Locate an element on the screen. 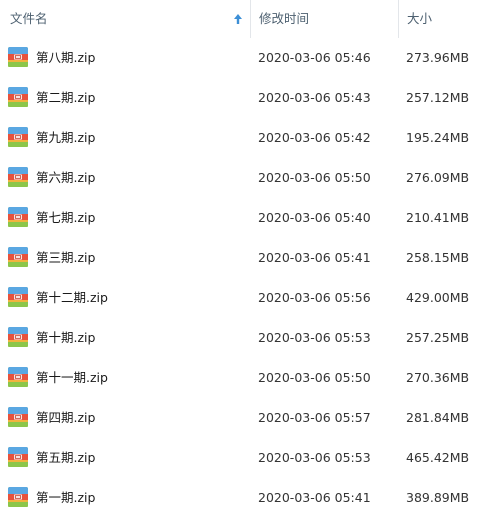 The height and width of the screenshot is (518, 478). file-modified: 2020-03-06 05:43 is located at coordinates (314, 97).